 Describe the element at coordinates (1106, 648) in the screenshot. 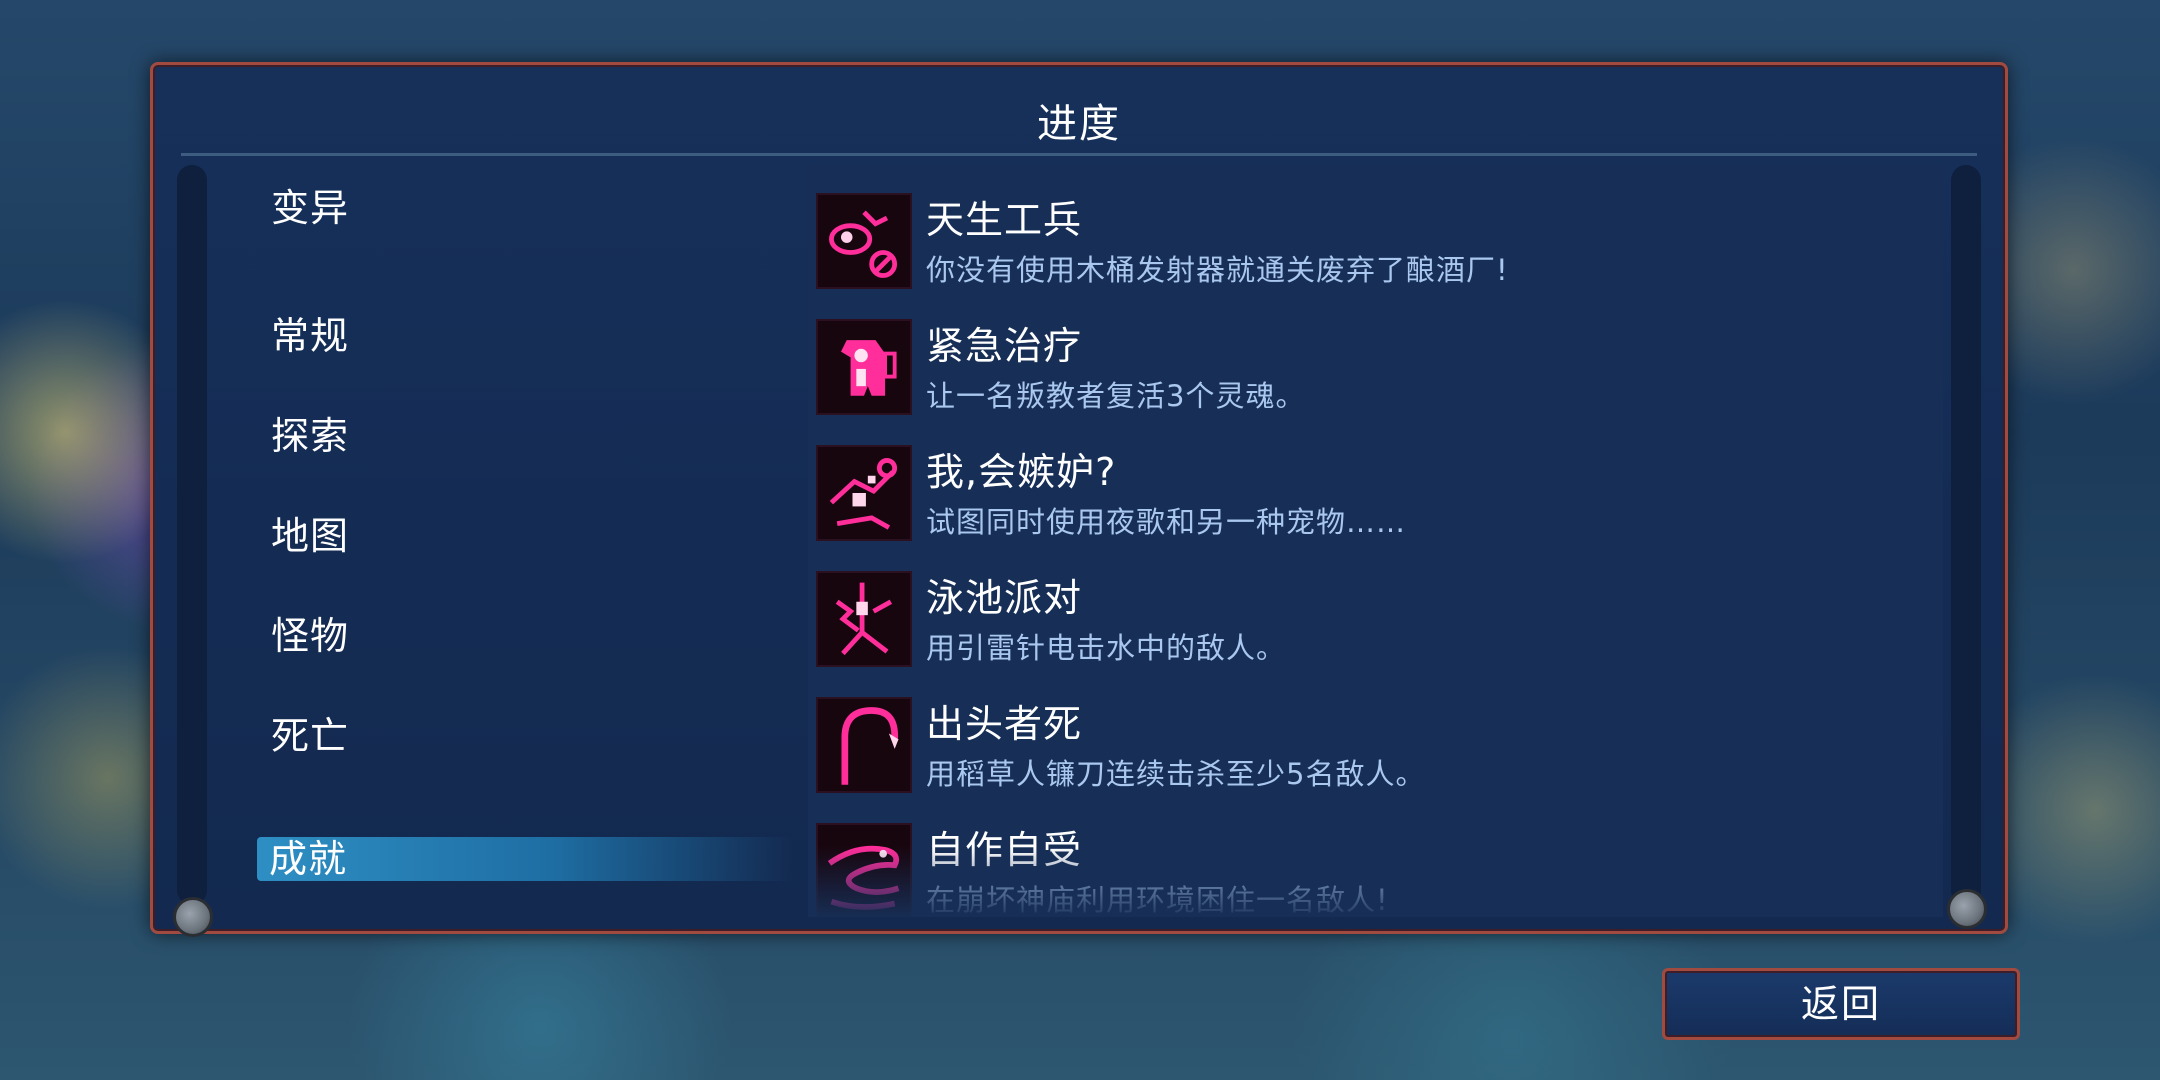

I see `achievement-description: 用引雷针电击水中的敌人。` at that location.